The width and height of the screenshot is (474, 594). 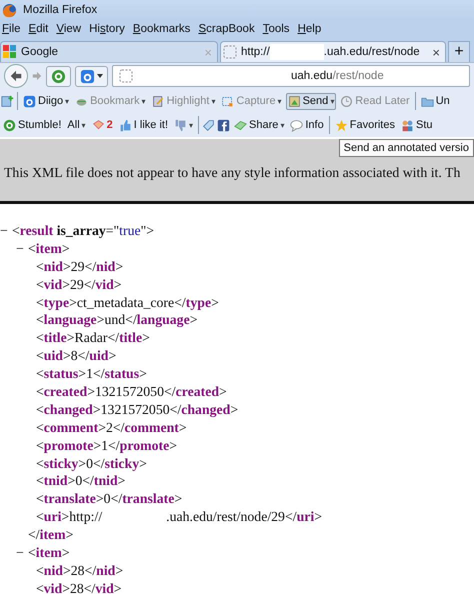 I want to click on address-field: uah.edu/rest/node, so click(x=291, y=76).